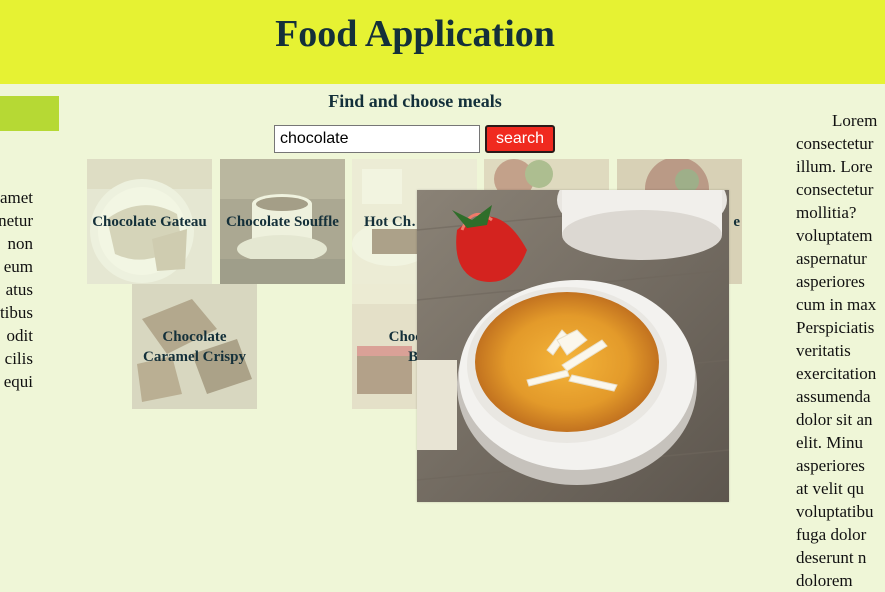  I want to click on right-text-line: assumenda, so click(833, 396).